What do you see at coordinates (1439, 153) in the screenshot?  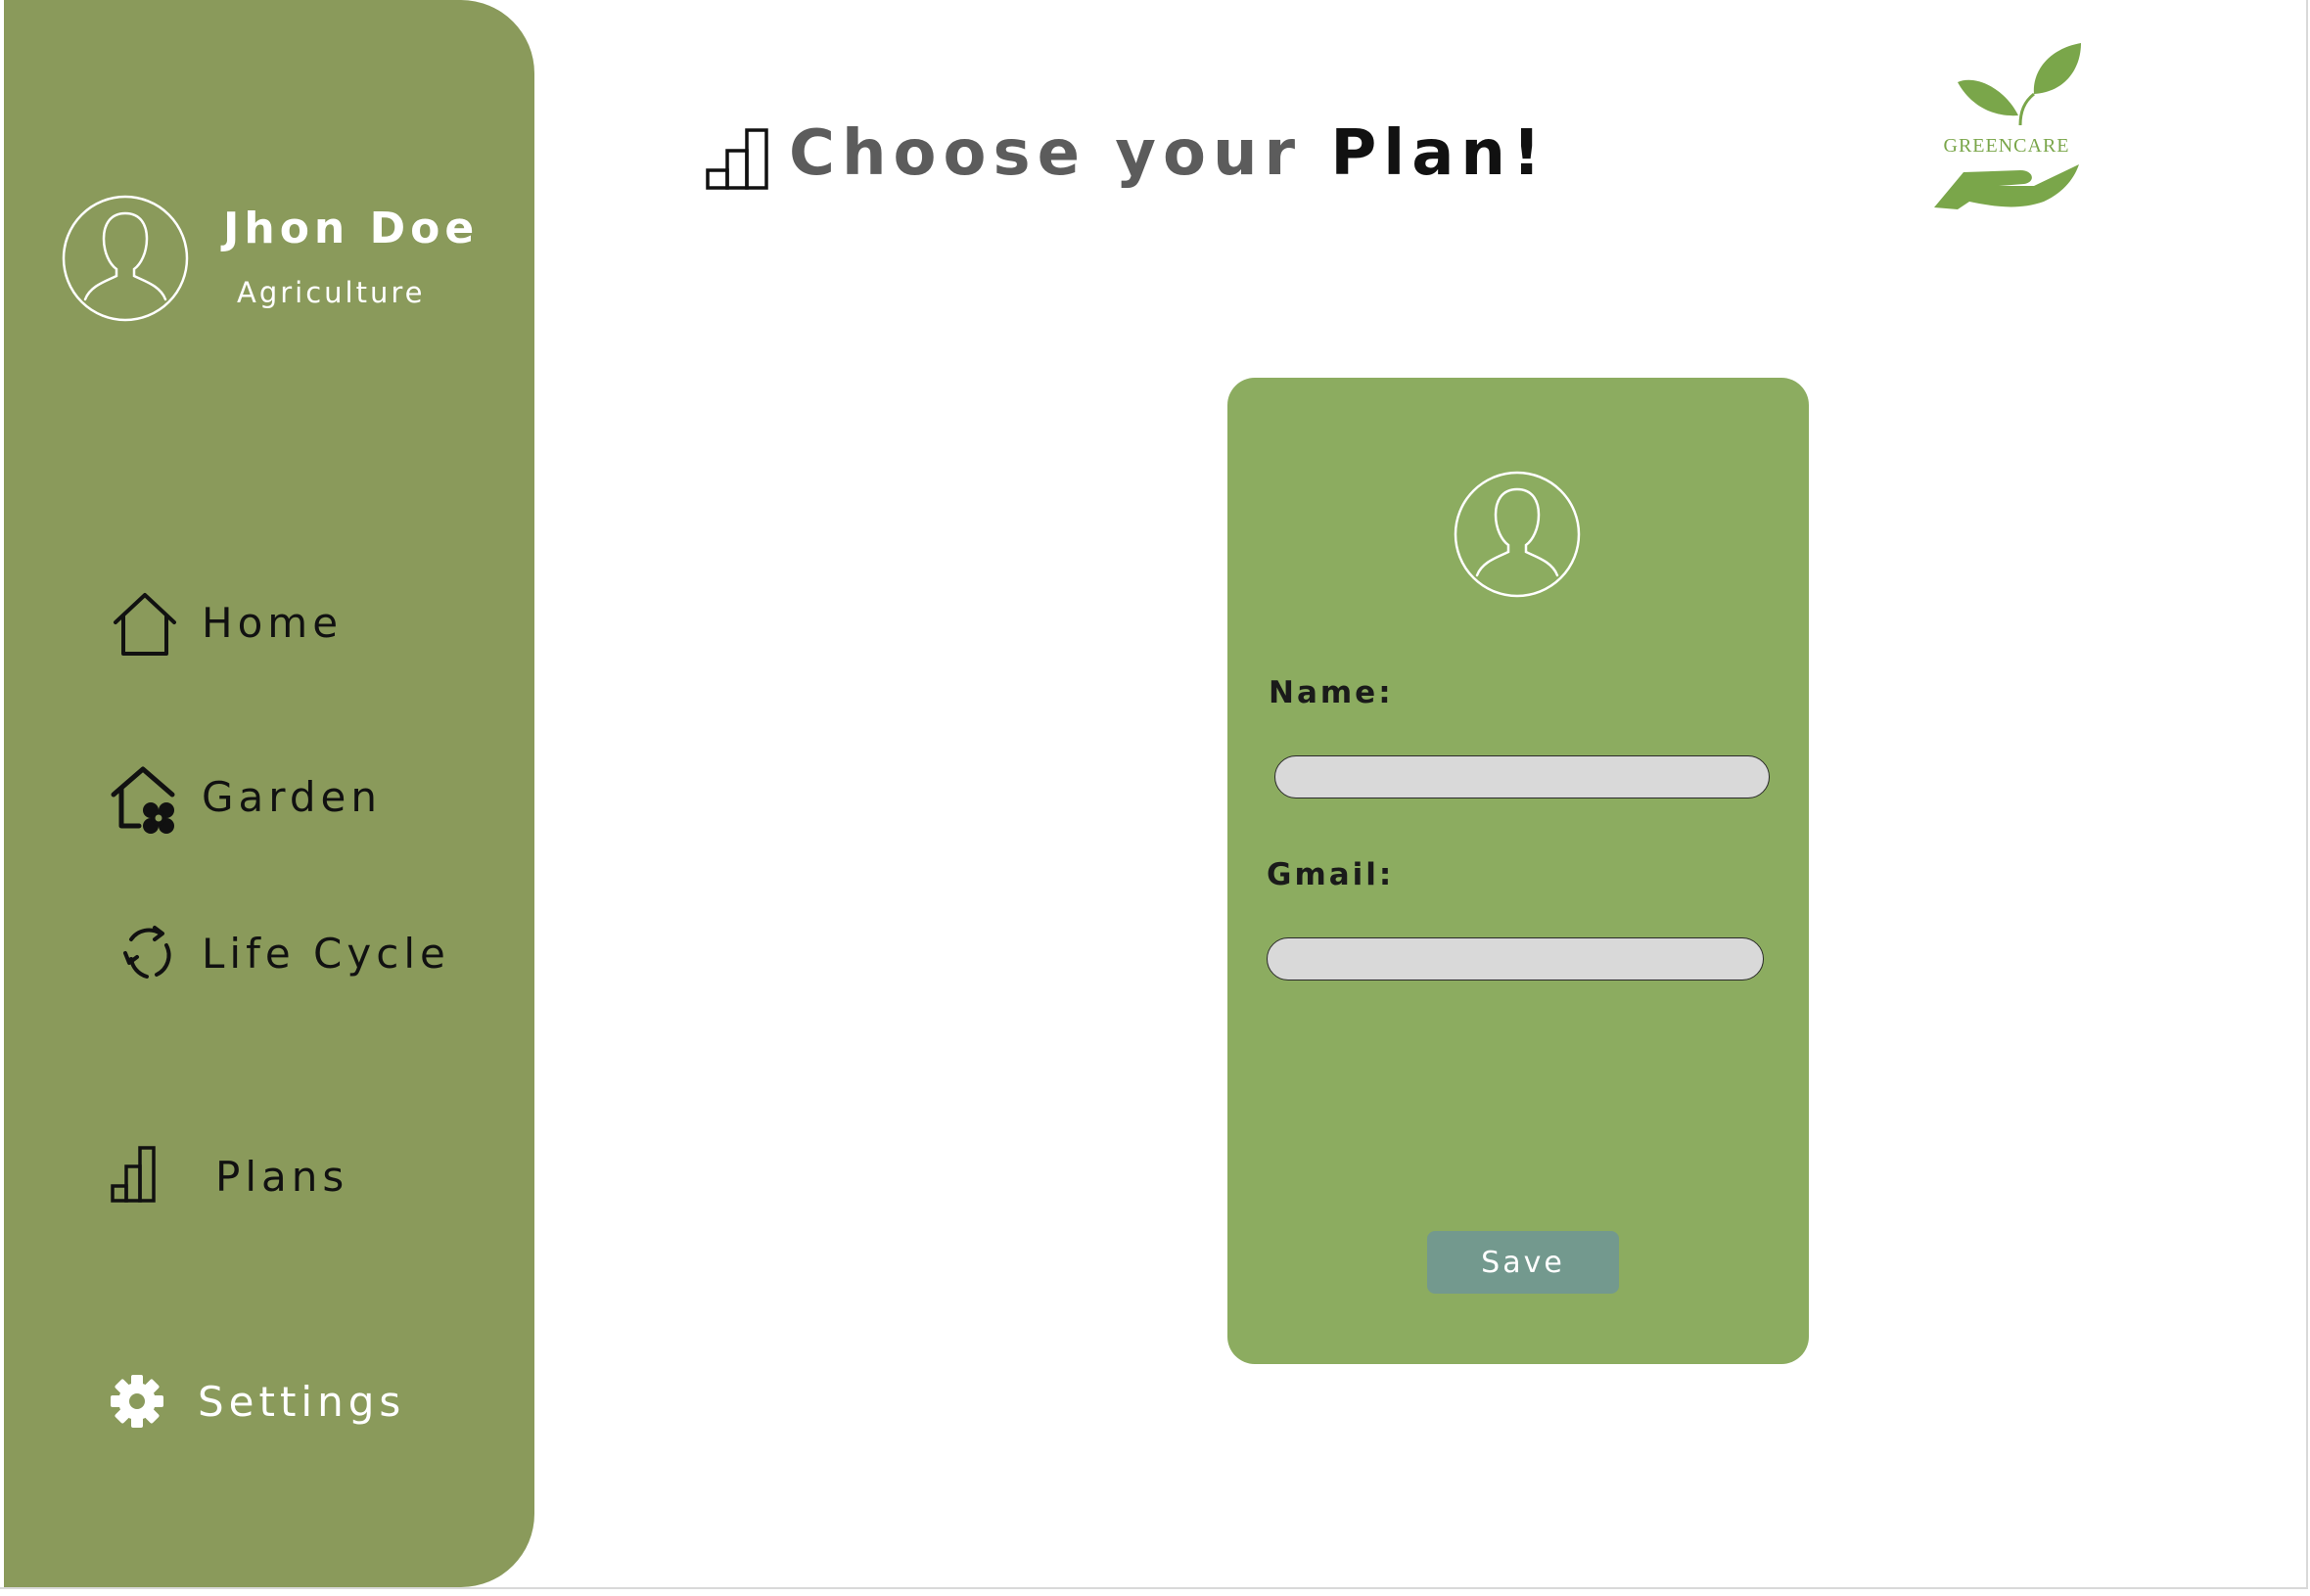 I see `page-title-accent: Plan!` at bounding box center [1439, 153].